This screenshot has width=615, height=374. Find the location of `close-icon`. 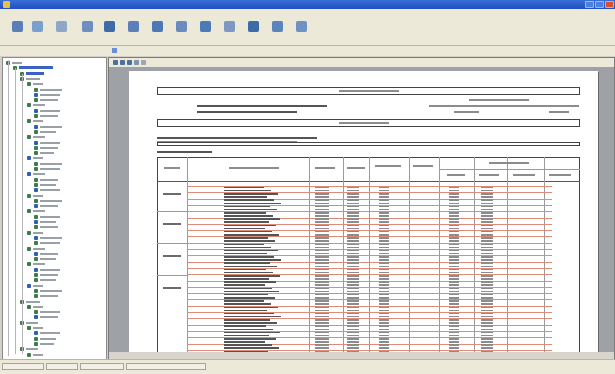

close-icon is located at coordinates (609, 4).